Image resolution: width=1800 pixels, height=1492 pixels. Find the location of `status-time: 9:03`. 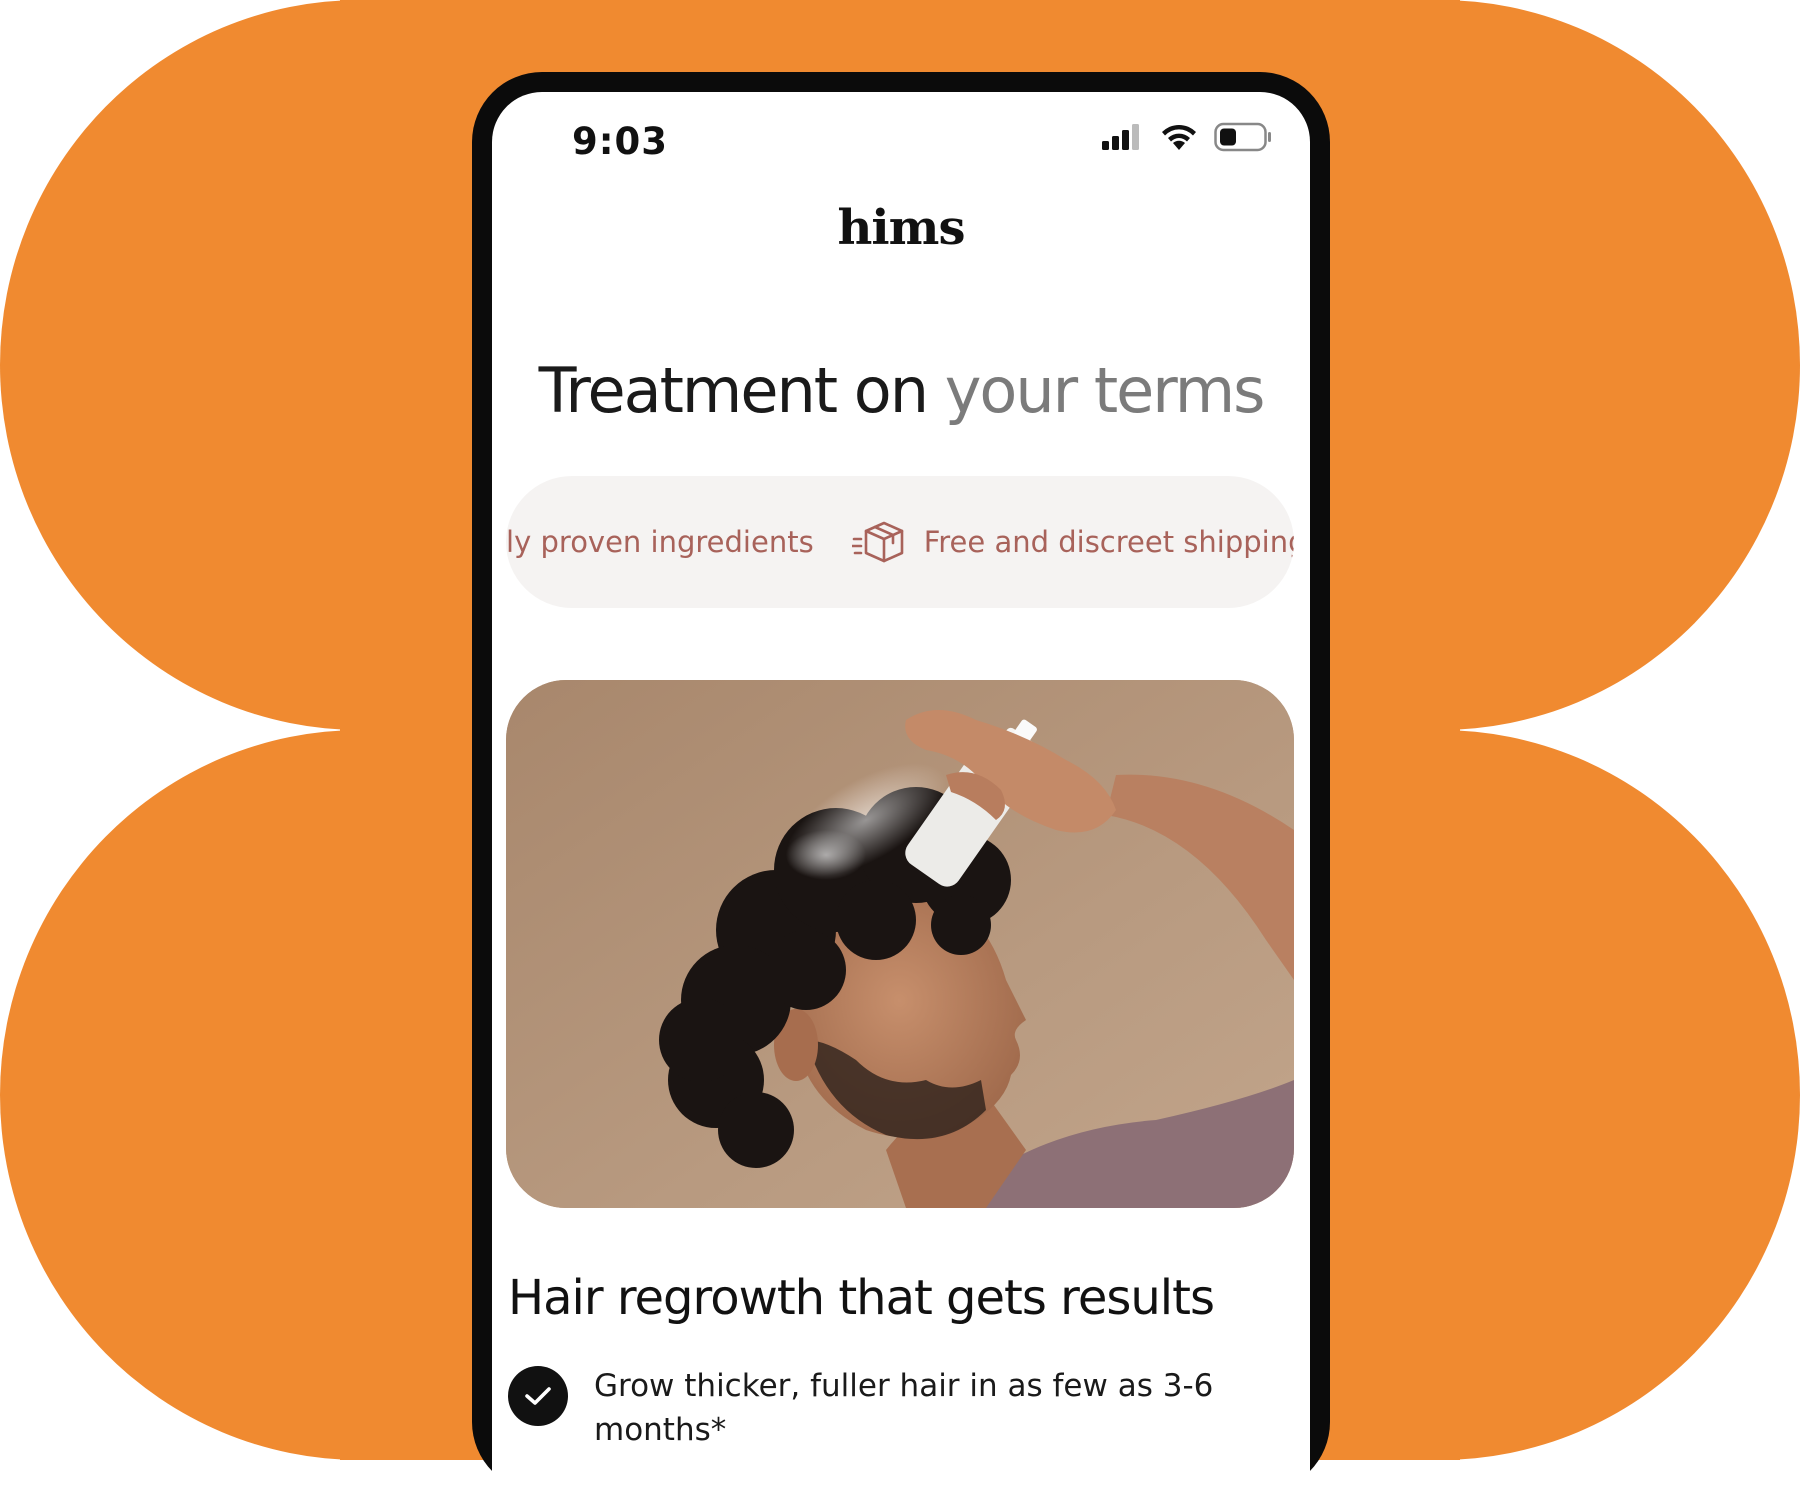

status-time: 9:03 is located at coordinates (620, 141).